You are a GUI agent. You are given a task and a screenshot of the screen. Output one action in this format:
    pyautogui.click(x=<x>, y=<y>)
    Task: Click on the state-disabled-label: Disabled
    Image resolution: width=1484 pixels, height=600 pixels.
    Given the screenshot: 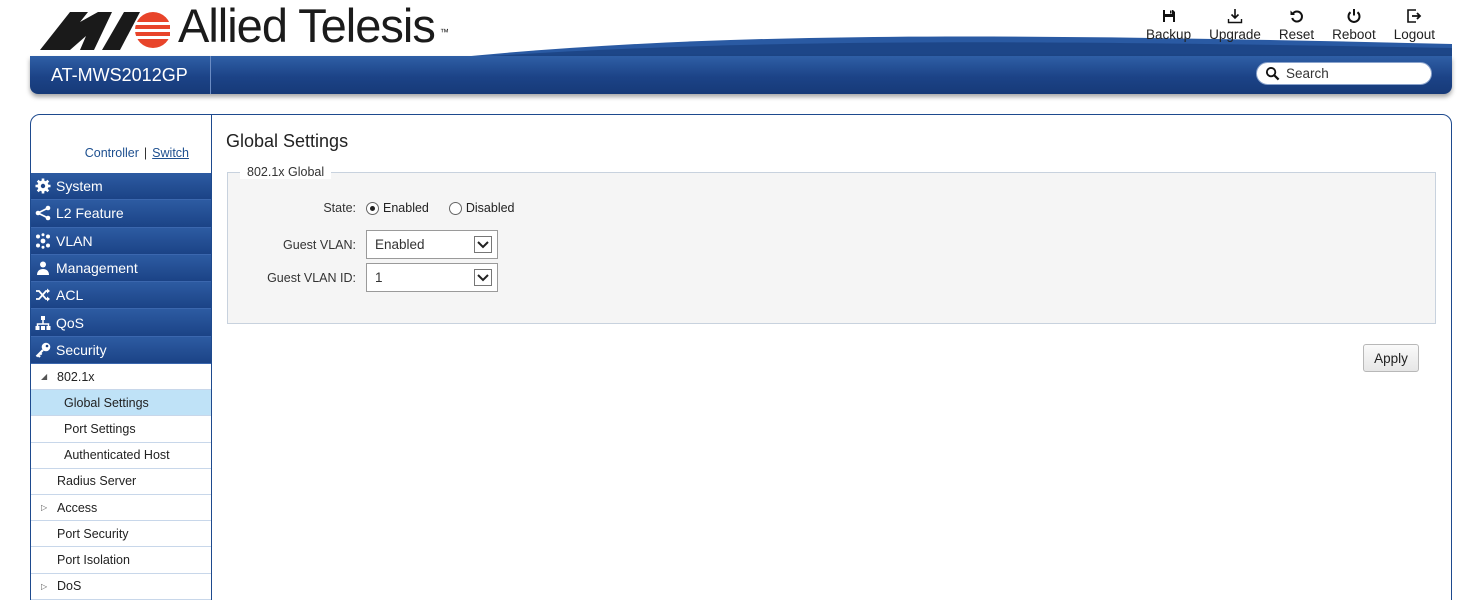 What is the action you would take?
    pyautogui.click(x=490, y=208)
    